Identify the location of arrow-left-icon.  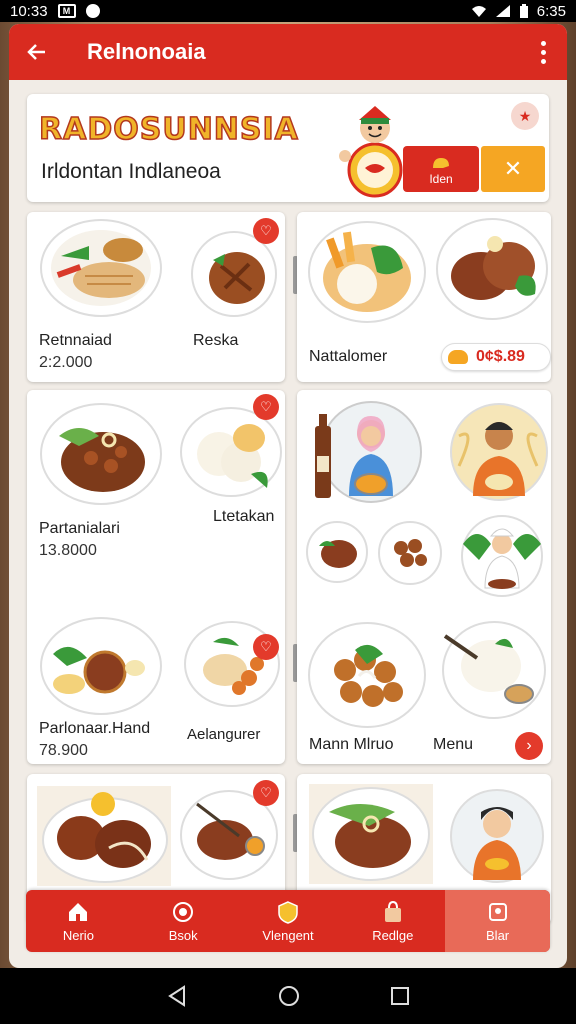
(36, 52).